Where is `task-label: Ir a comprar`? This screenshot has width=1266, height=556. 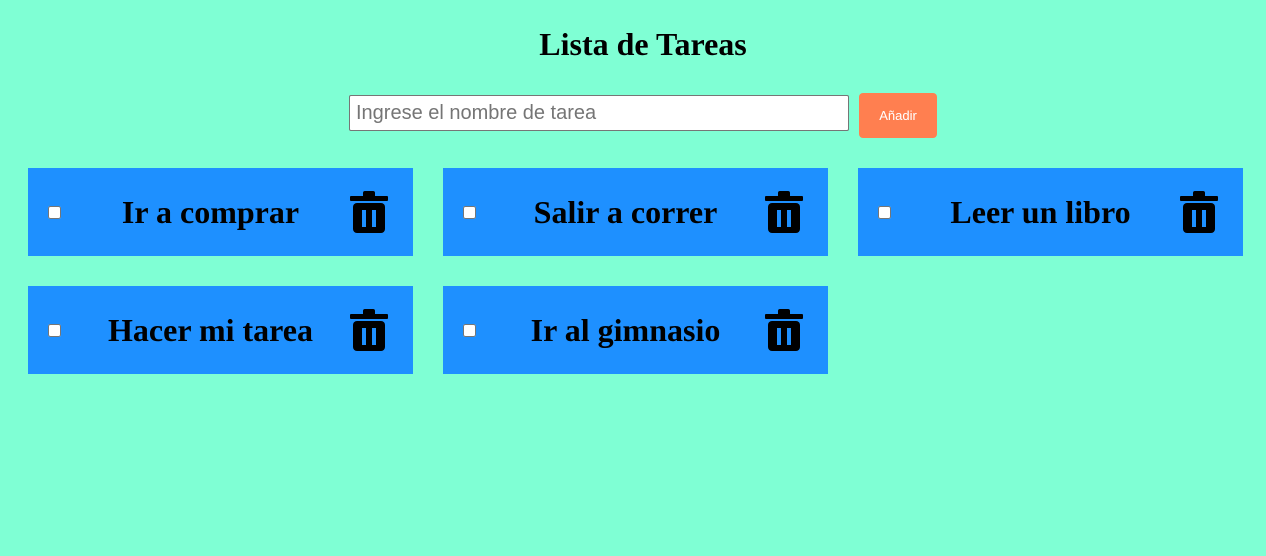 task-label: Ir a comprar is located at coordinates (210, 212).